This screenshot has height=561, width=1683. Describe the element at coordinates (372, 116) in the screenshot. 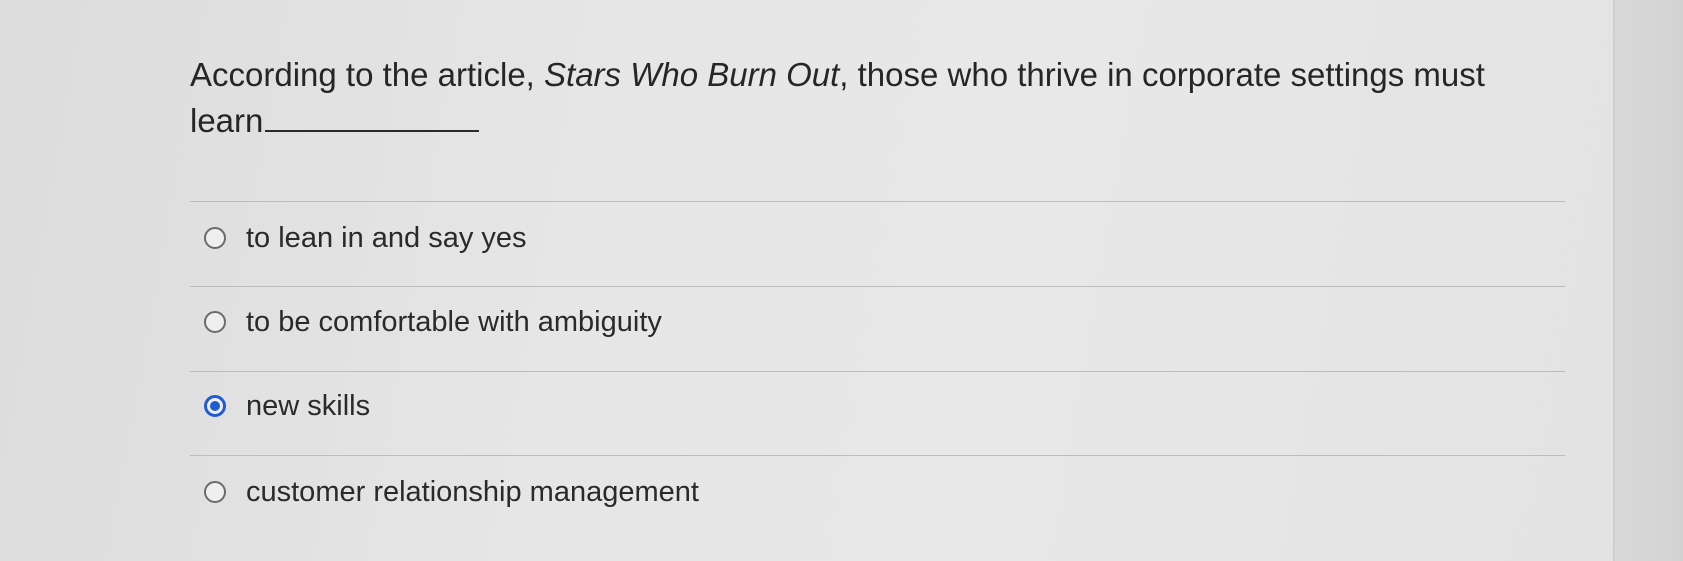

I see `answer-blank` at that location.